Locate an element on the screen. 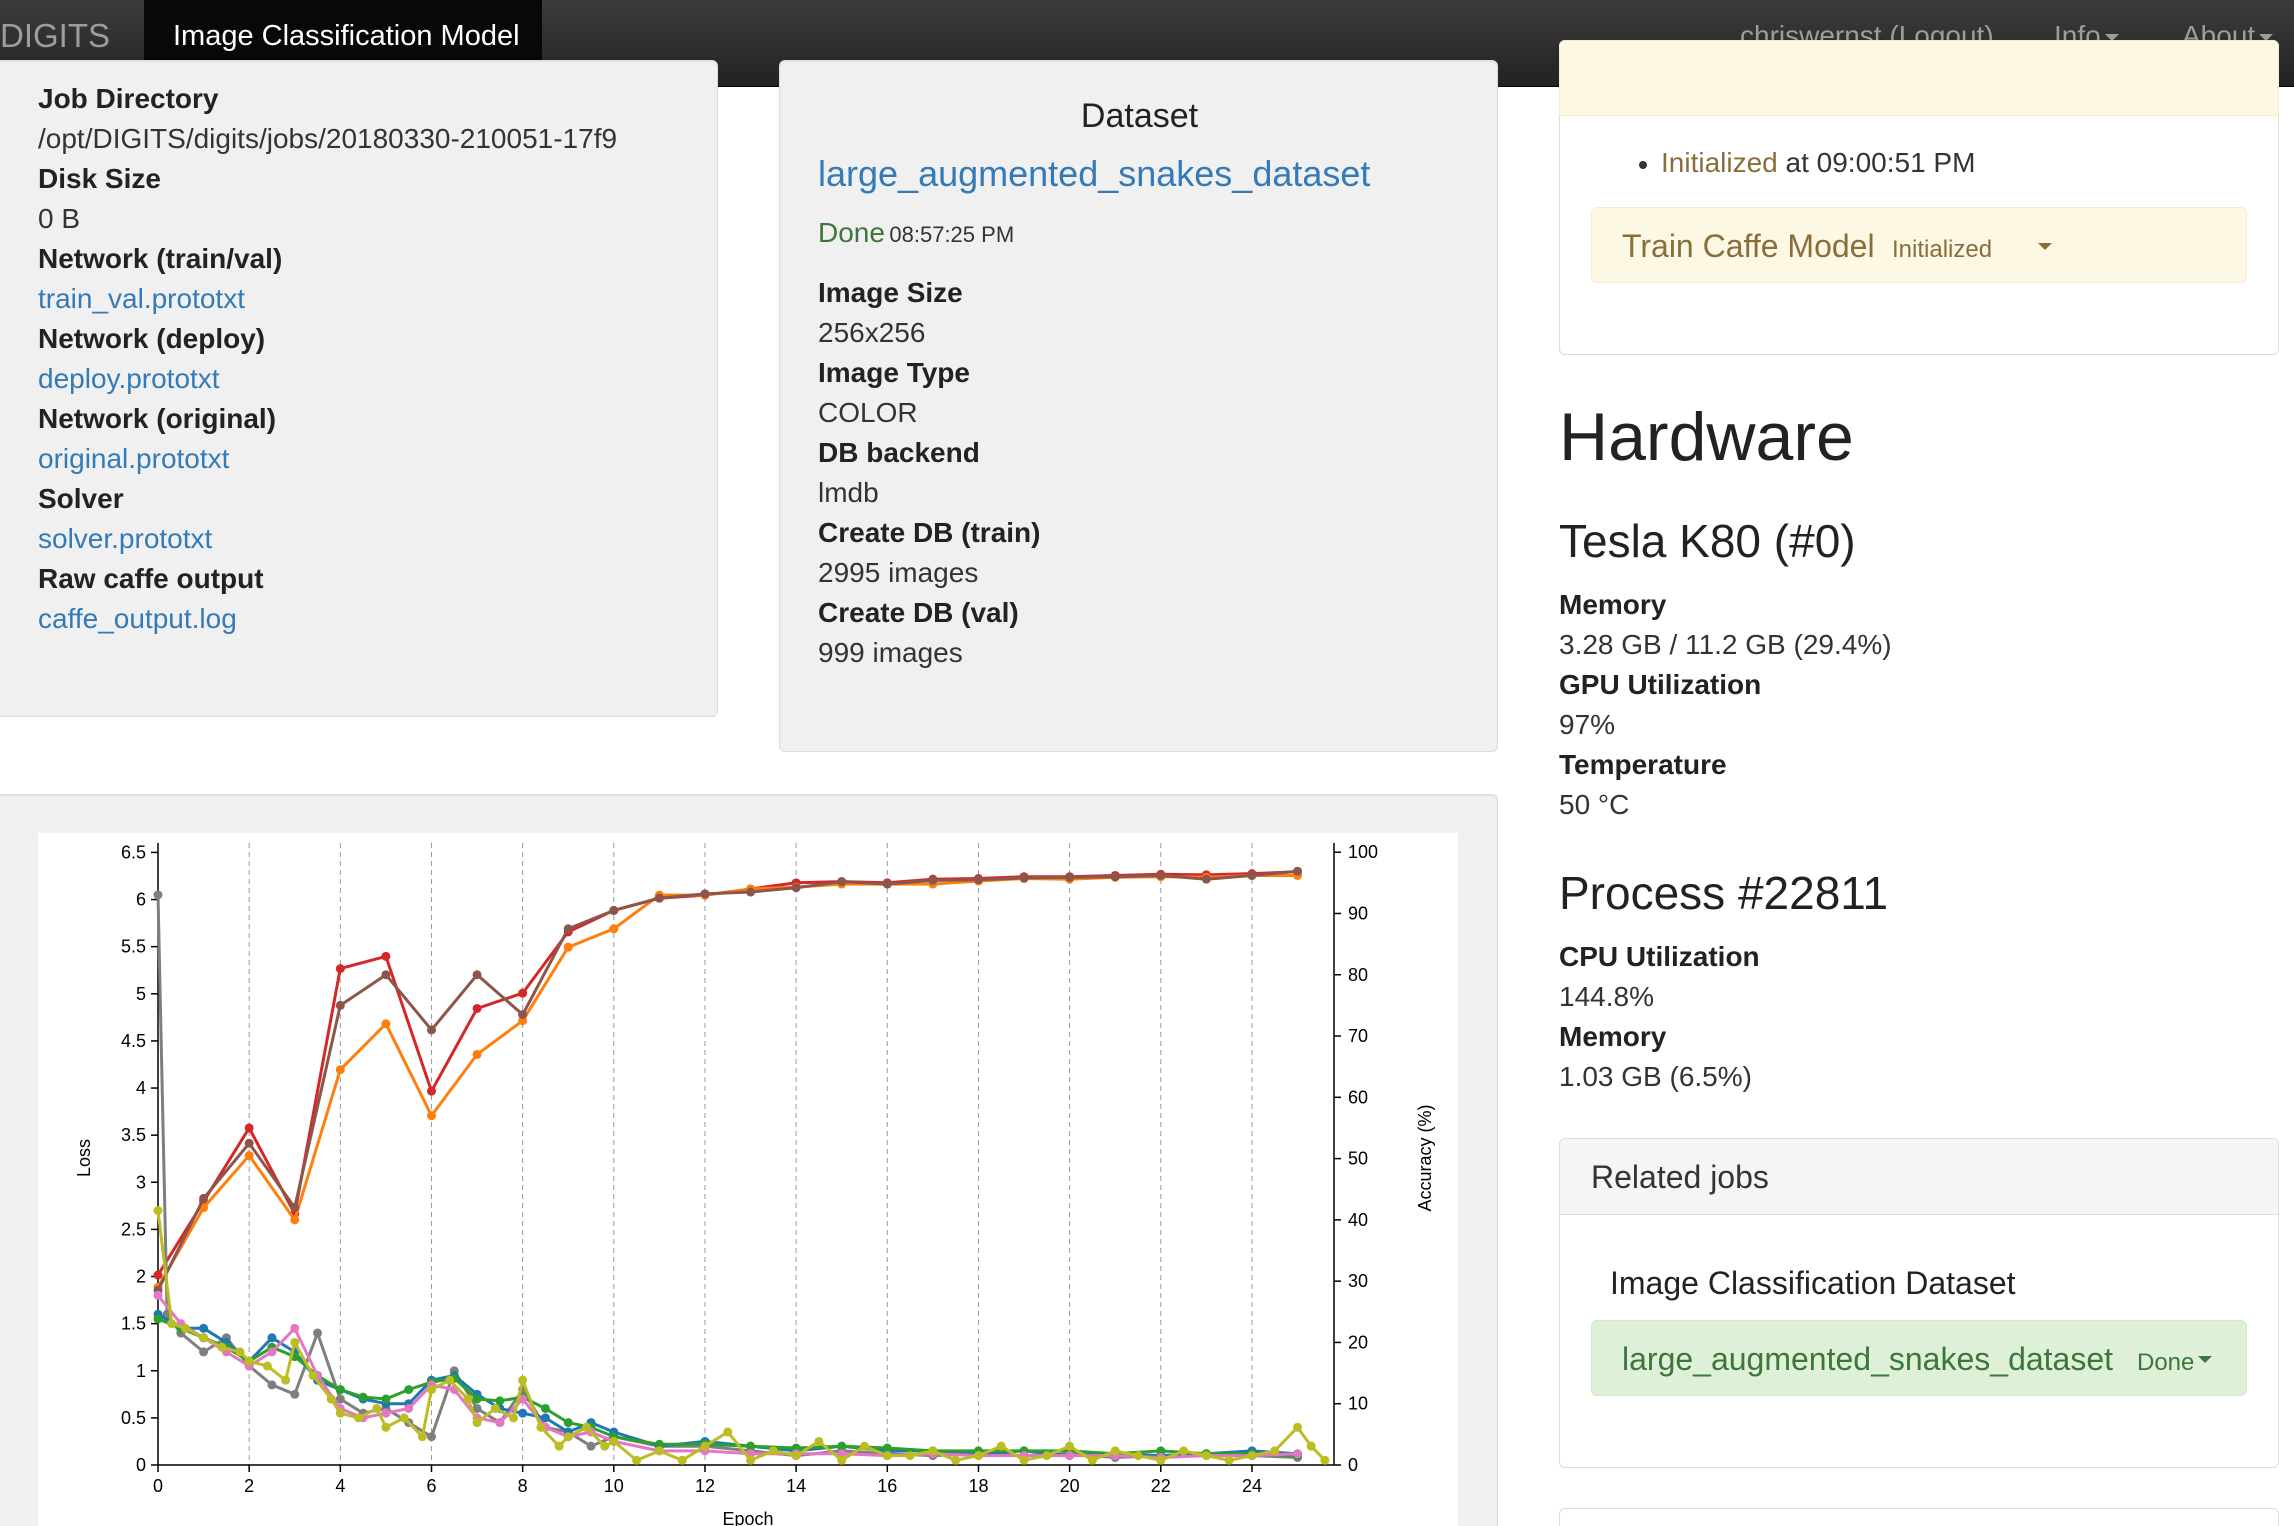  image-size-label: Image Size is located at coordinates (890, 292).